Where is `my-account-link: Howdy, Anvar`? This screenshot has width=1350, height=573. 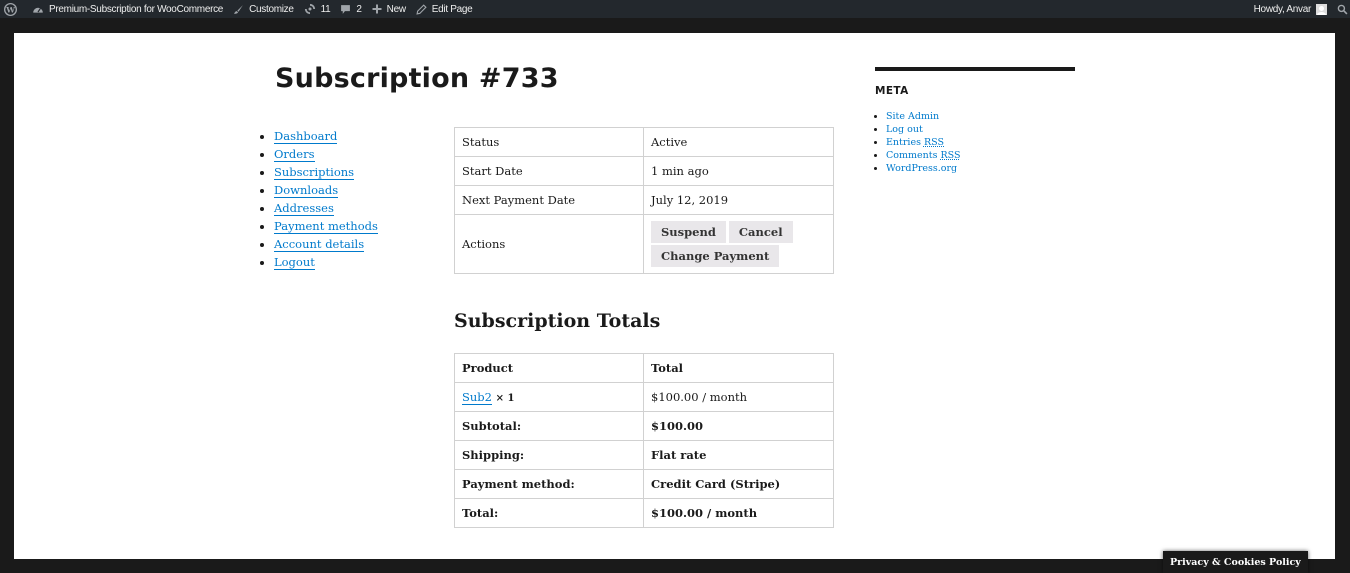 my-account-link: Howdy, Anvar is located at coordinates (1290, 9).